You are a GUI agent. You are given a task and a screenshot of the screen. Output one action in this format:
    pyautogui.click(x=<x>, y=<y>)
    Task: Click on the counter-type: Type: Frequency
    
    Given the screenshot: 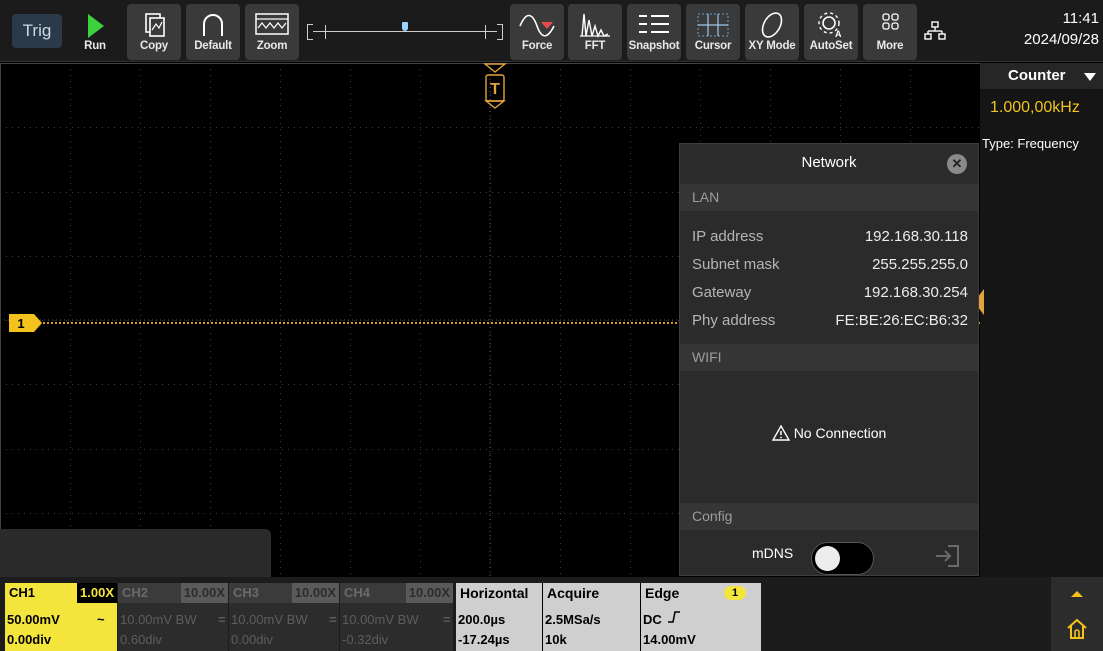 What is the action you would take?
    pyautogui.click(x=1030, y=143)
    